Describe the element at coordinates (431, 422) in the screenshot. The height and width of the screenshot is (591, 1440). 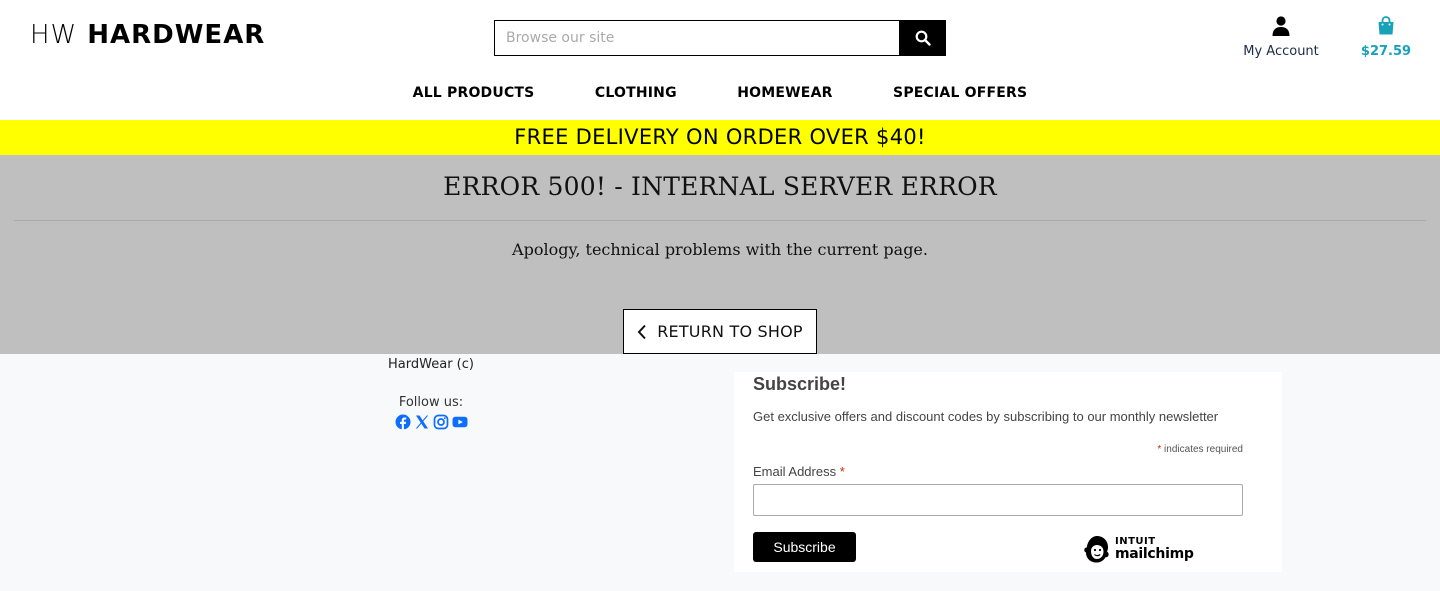
I see `social-links` at that location.